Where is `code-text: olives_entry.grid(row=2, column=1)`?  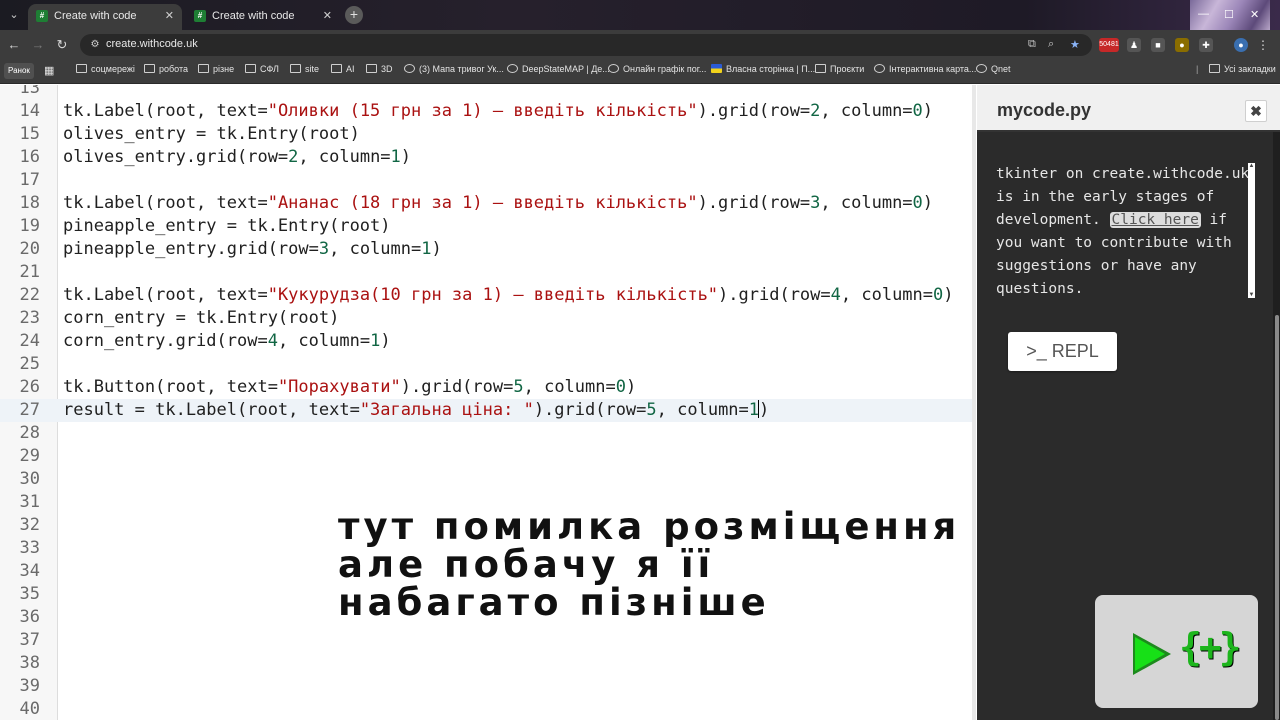 code-text: olives_entry.grid(row=2, column=1) is located at coordinates (237, 157).